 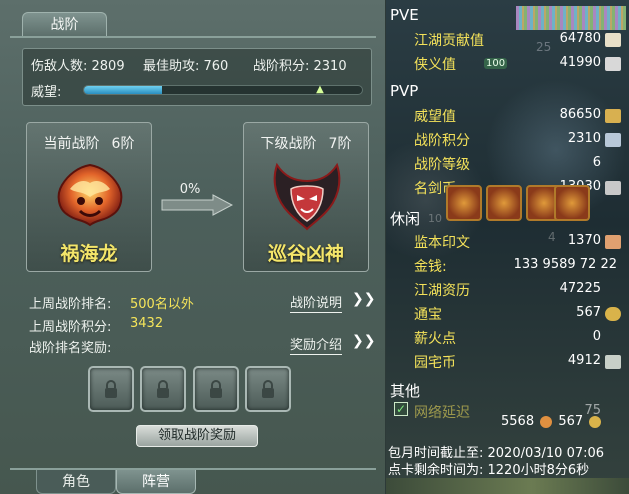 I want to click on shield-icon, so click(x=613, y=140).